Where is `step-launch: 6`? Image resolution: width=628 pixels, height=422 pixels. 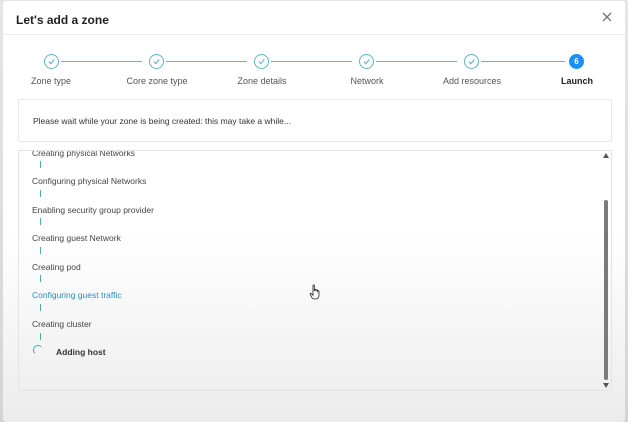
step-launch: 6 is located at coordinates (576, 61).